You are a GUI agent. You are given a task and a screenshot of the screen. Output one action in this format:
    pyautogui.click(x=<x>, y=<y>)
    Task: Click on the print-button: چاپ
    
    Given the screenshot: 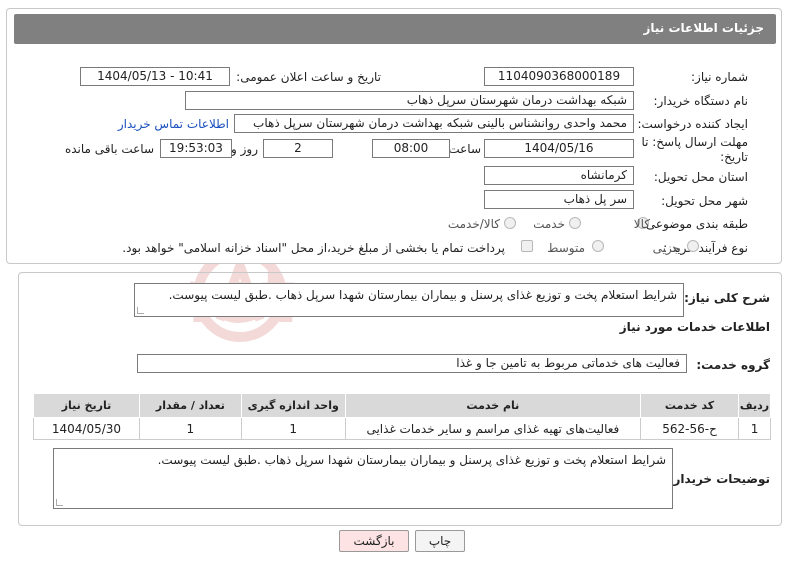 What is the action you would take?
    pyautogui.click(x=440, y=541)
    